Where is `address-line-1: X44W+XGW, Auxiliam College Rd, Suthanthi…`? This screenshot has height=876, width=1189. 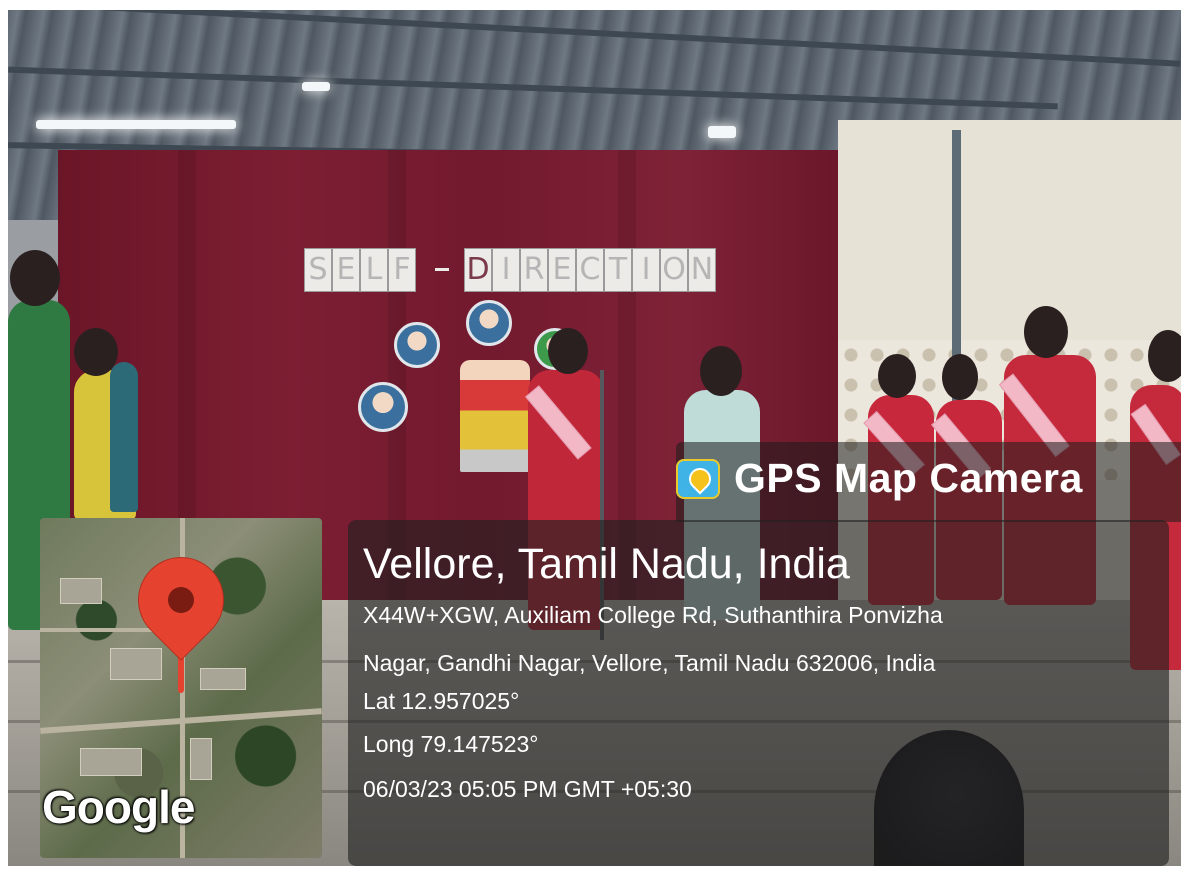
address-line-1: X44W+XGW, Auxiliam College Rd, Suthanthi… is located at coordinates (653, 615).